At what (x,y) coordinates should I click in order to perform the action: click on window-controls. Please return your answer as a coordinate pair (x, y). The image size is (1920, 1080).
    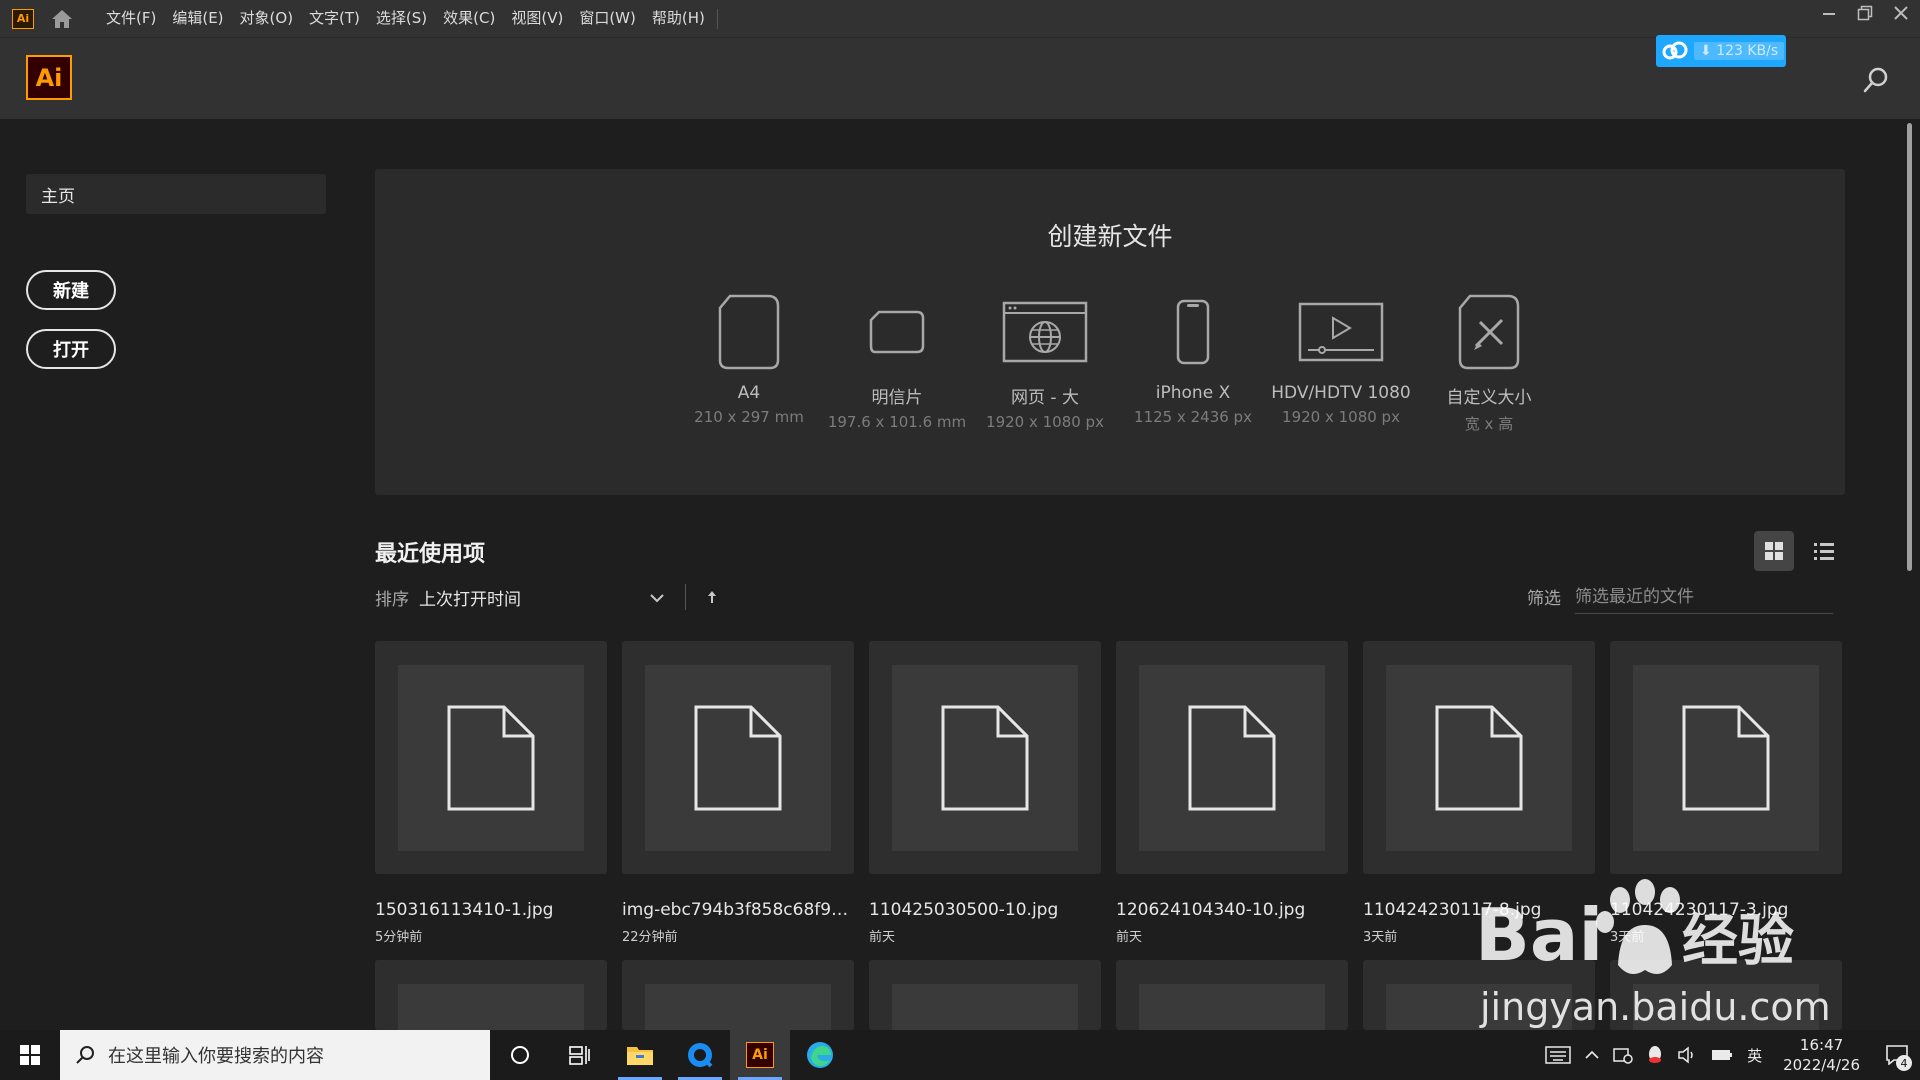
    Looking at the image, I should click on (1865, 13).